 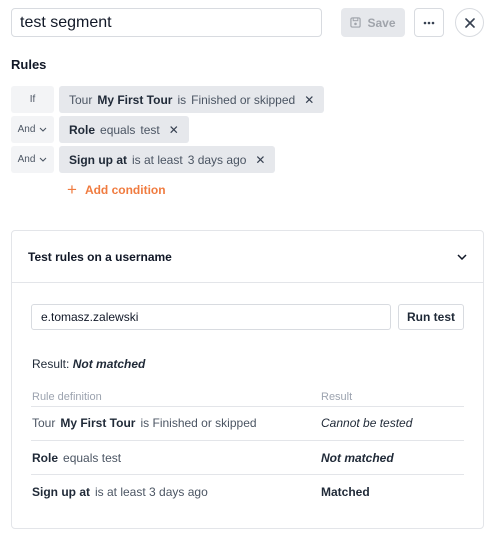 What do you see at coordinates (44, 423) in the screenshot?
I see `row-field: Tour` at bounding box center [44, 423].